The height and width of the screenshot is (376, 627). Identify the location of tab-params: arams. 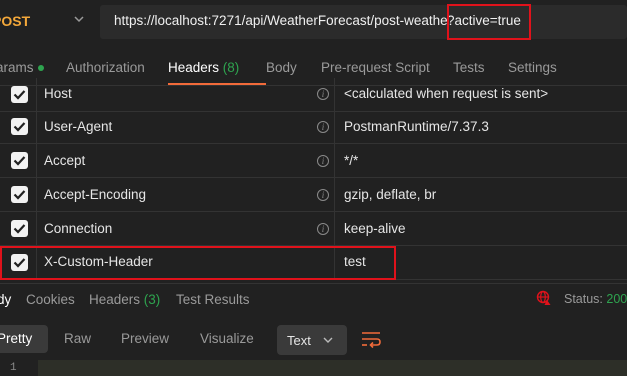
(22, 67).